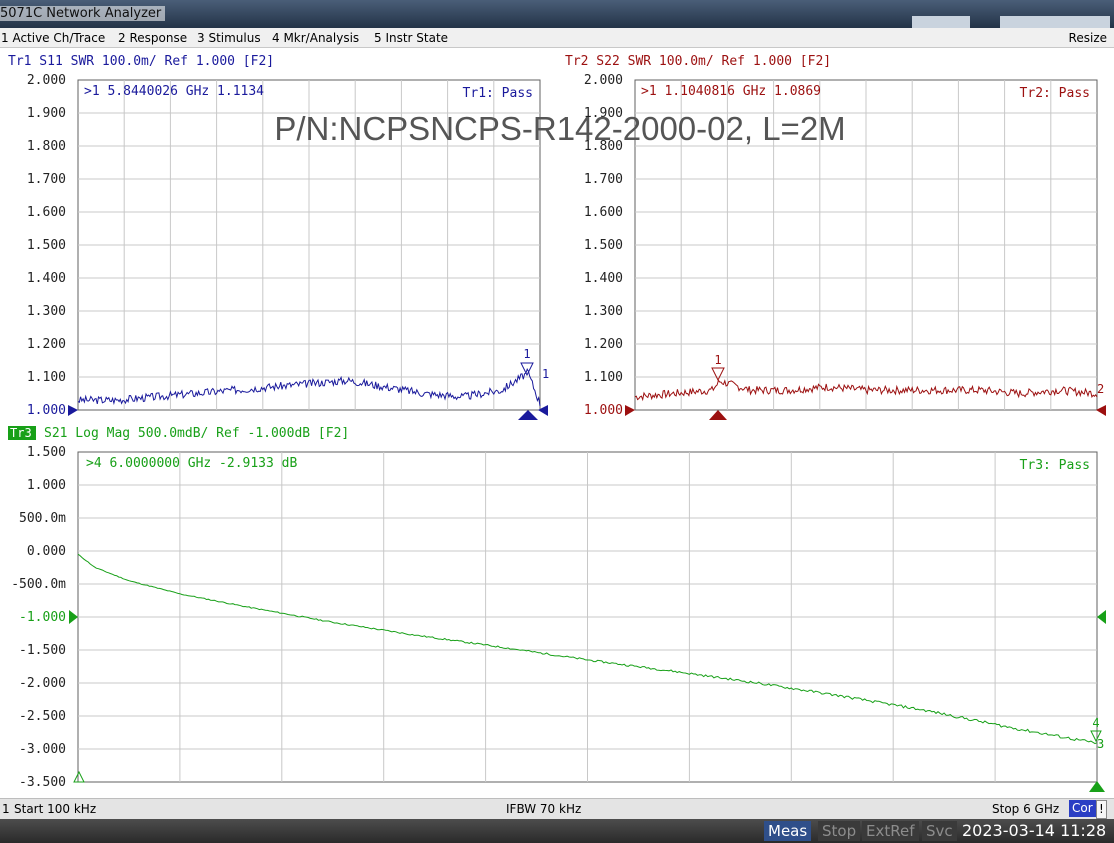 This screenshot has width=1114, height=843. Describe the element at coordinates (38, 584) in the screenshot. I see `tr3-y-tick-label: -500.0m` at that location.